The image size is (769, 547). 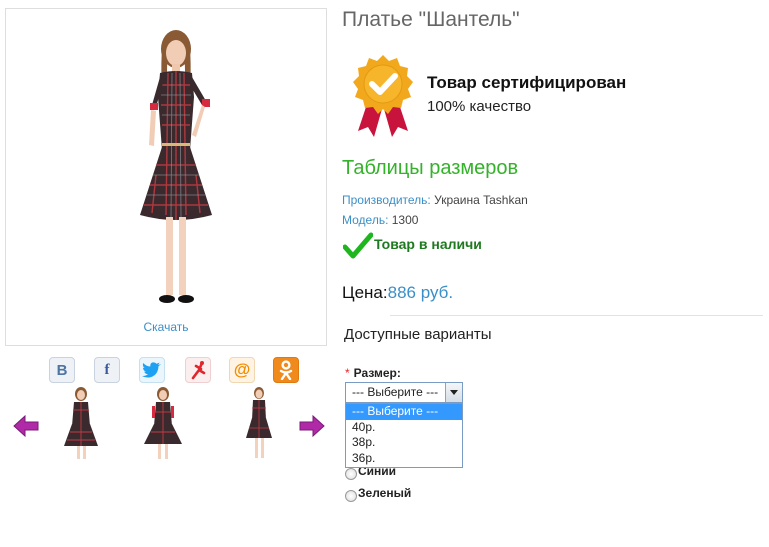 What do you see at coordinates (176, 175) in the screenshot?
I see `product-photo` at bounding box center [176, 175].